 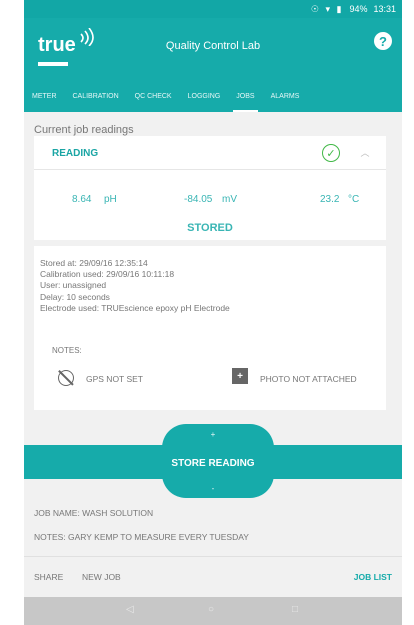 What do you see at coordinates (358, 9) in the screenshot?
I see `battery-level: 94%` at bounding box center [358, 9].